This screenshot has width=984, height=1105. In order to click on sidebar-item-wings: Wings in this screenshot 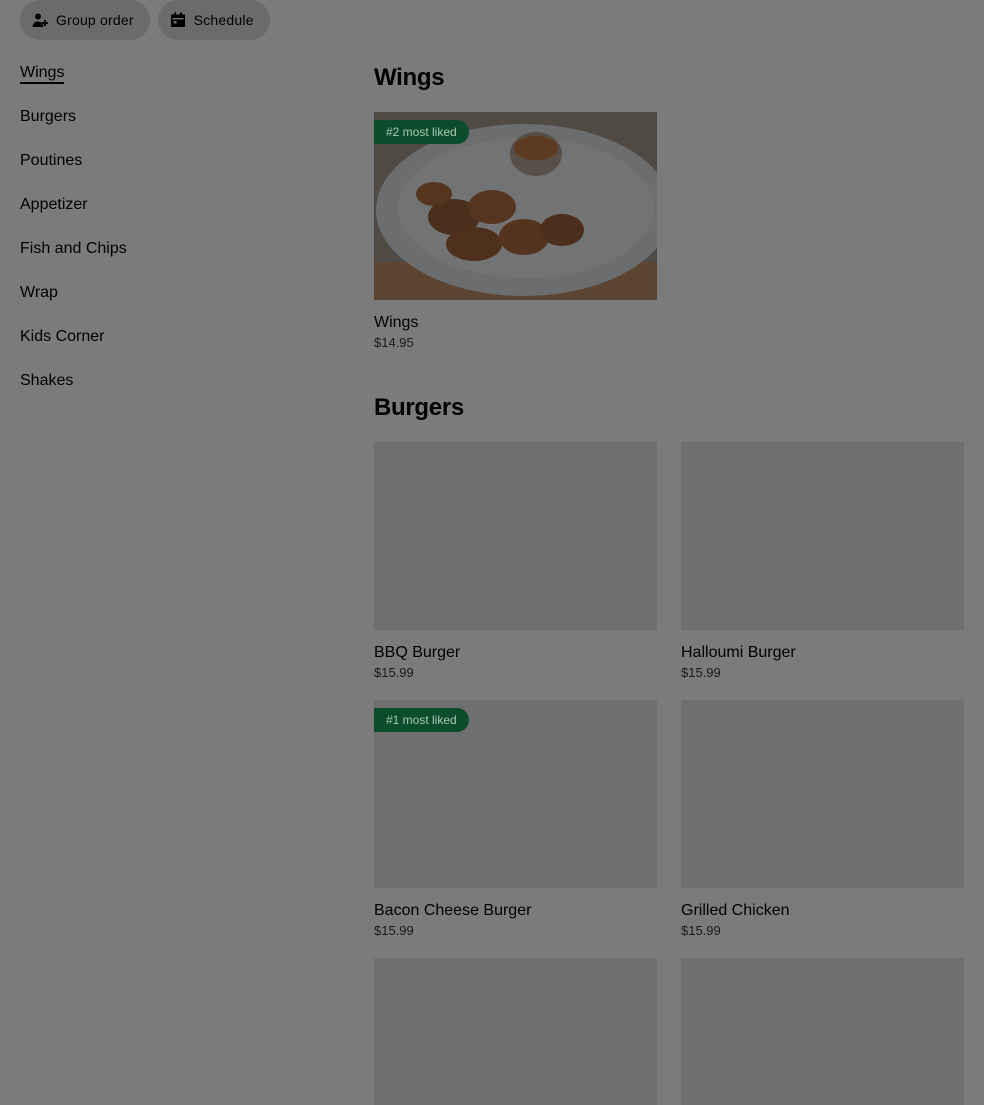, I will do `click(170, 84)`.